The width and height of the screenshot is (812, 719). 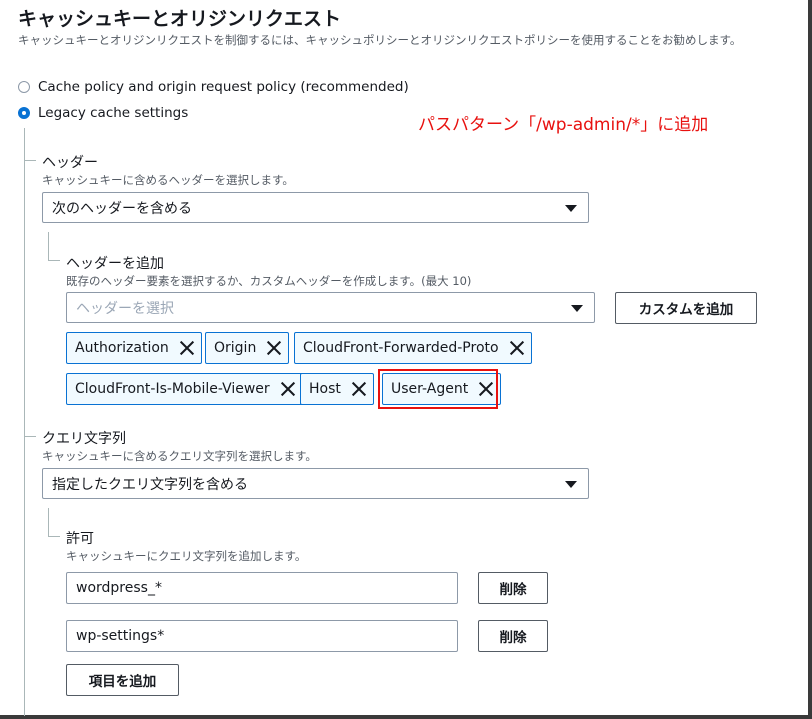 I want to click on header-token-label: Authorization, so click(x=122, y=348).